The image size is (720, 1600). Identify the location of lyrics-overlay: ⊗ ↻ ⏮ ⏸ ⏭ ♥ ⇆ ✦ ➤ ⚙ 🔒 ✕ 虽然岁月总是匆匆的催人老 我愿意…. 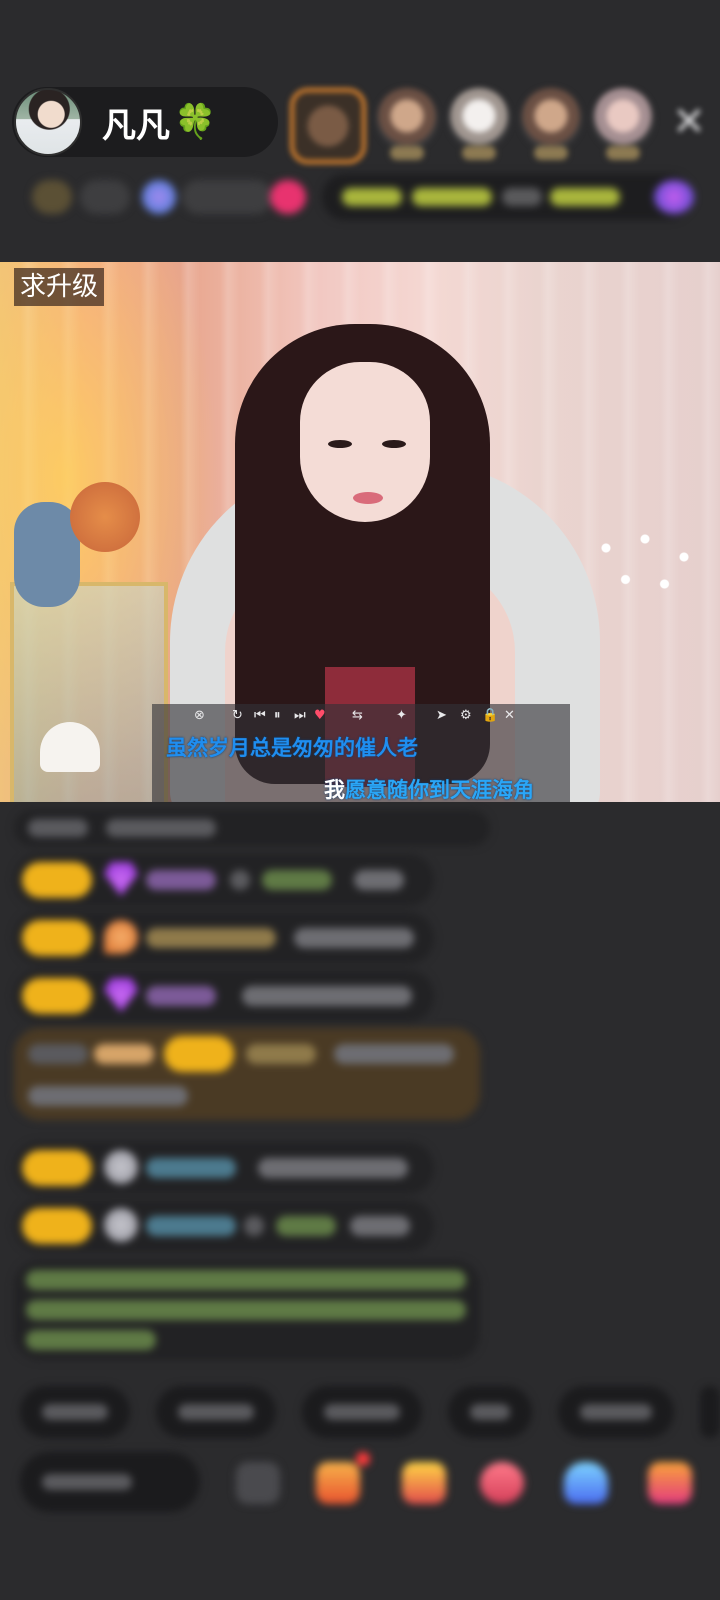
(361, 753).